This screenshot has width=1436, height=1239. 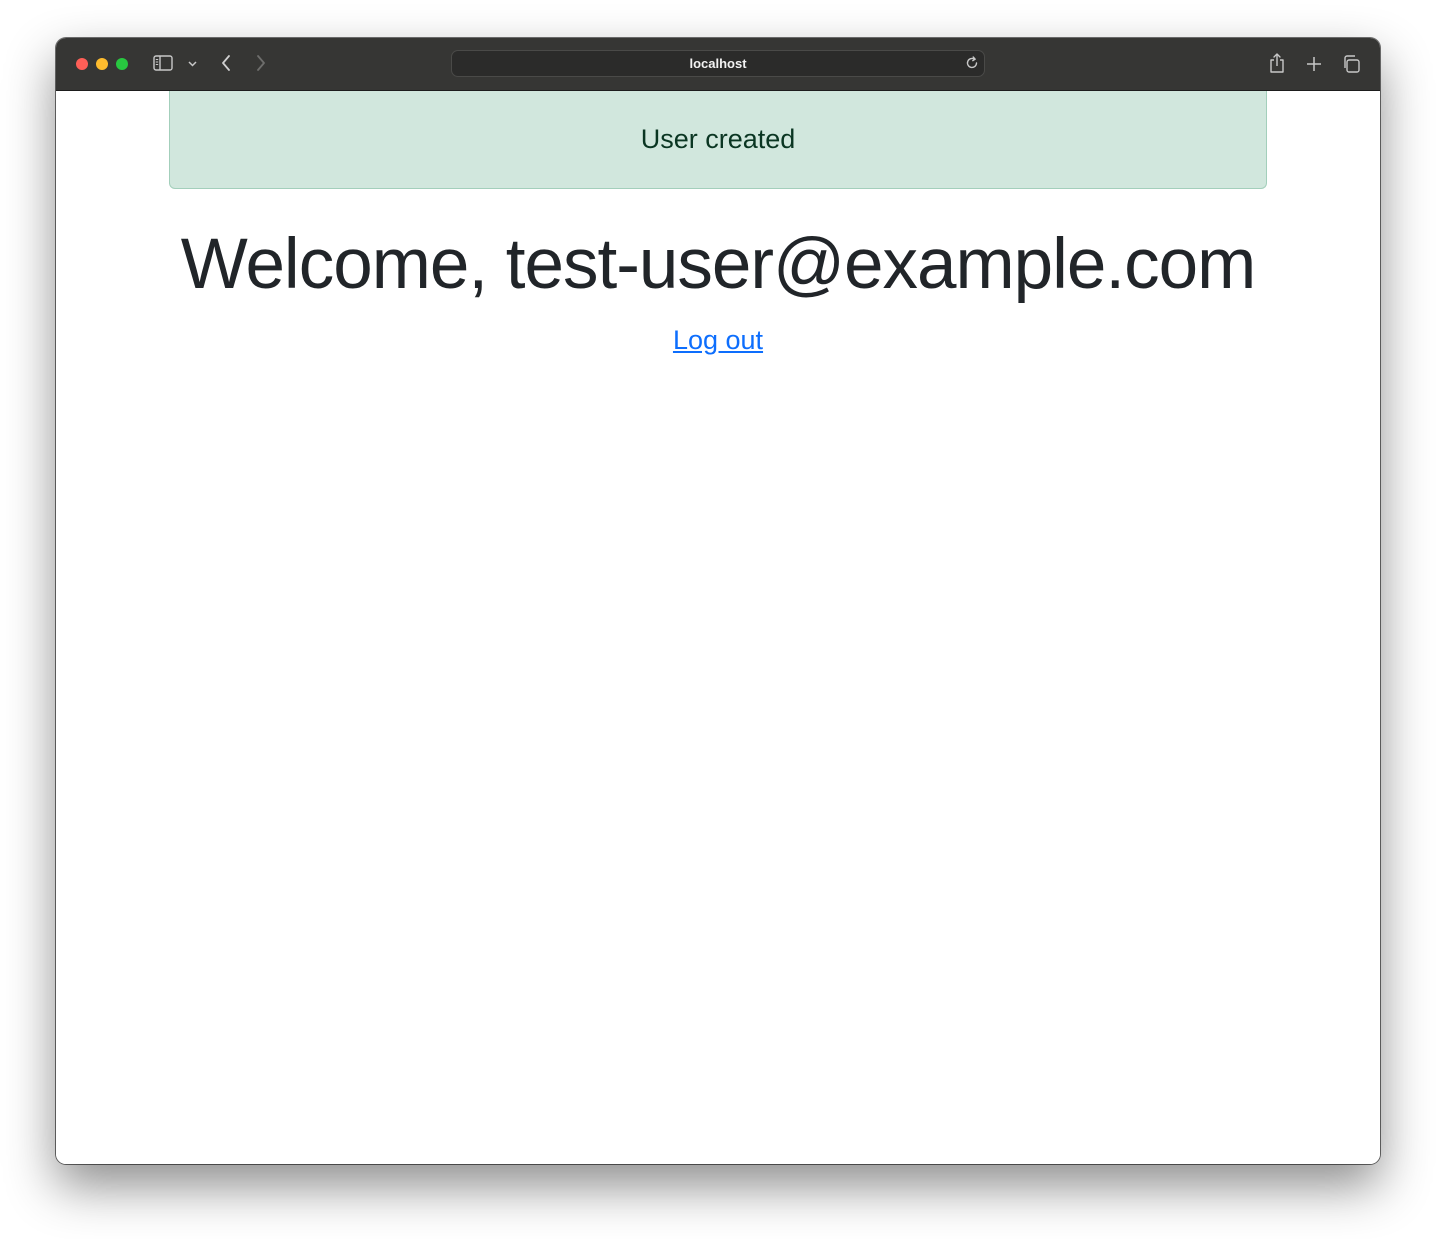 I want to click on logout-container: Log out, so click(x=718, y=340).